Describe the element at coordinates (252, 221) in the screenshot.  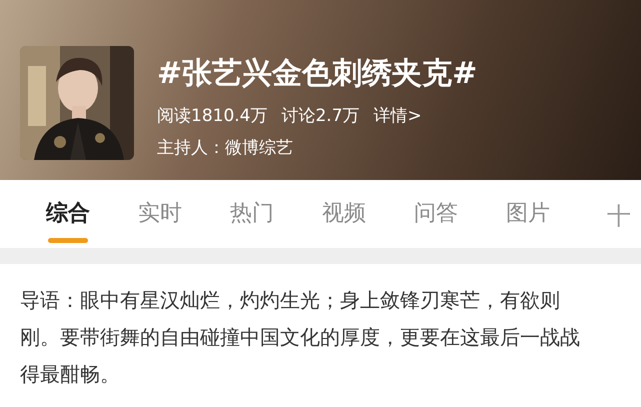
I see `tab: 热门` at that location.